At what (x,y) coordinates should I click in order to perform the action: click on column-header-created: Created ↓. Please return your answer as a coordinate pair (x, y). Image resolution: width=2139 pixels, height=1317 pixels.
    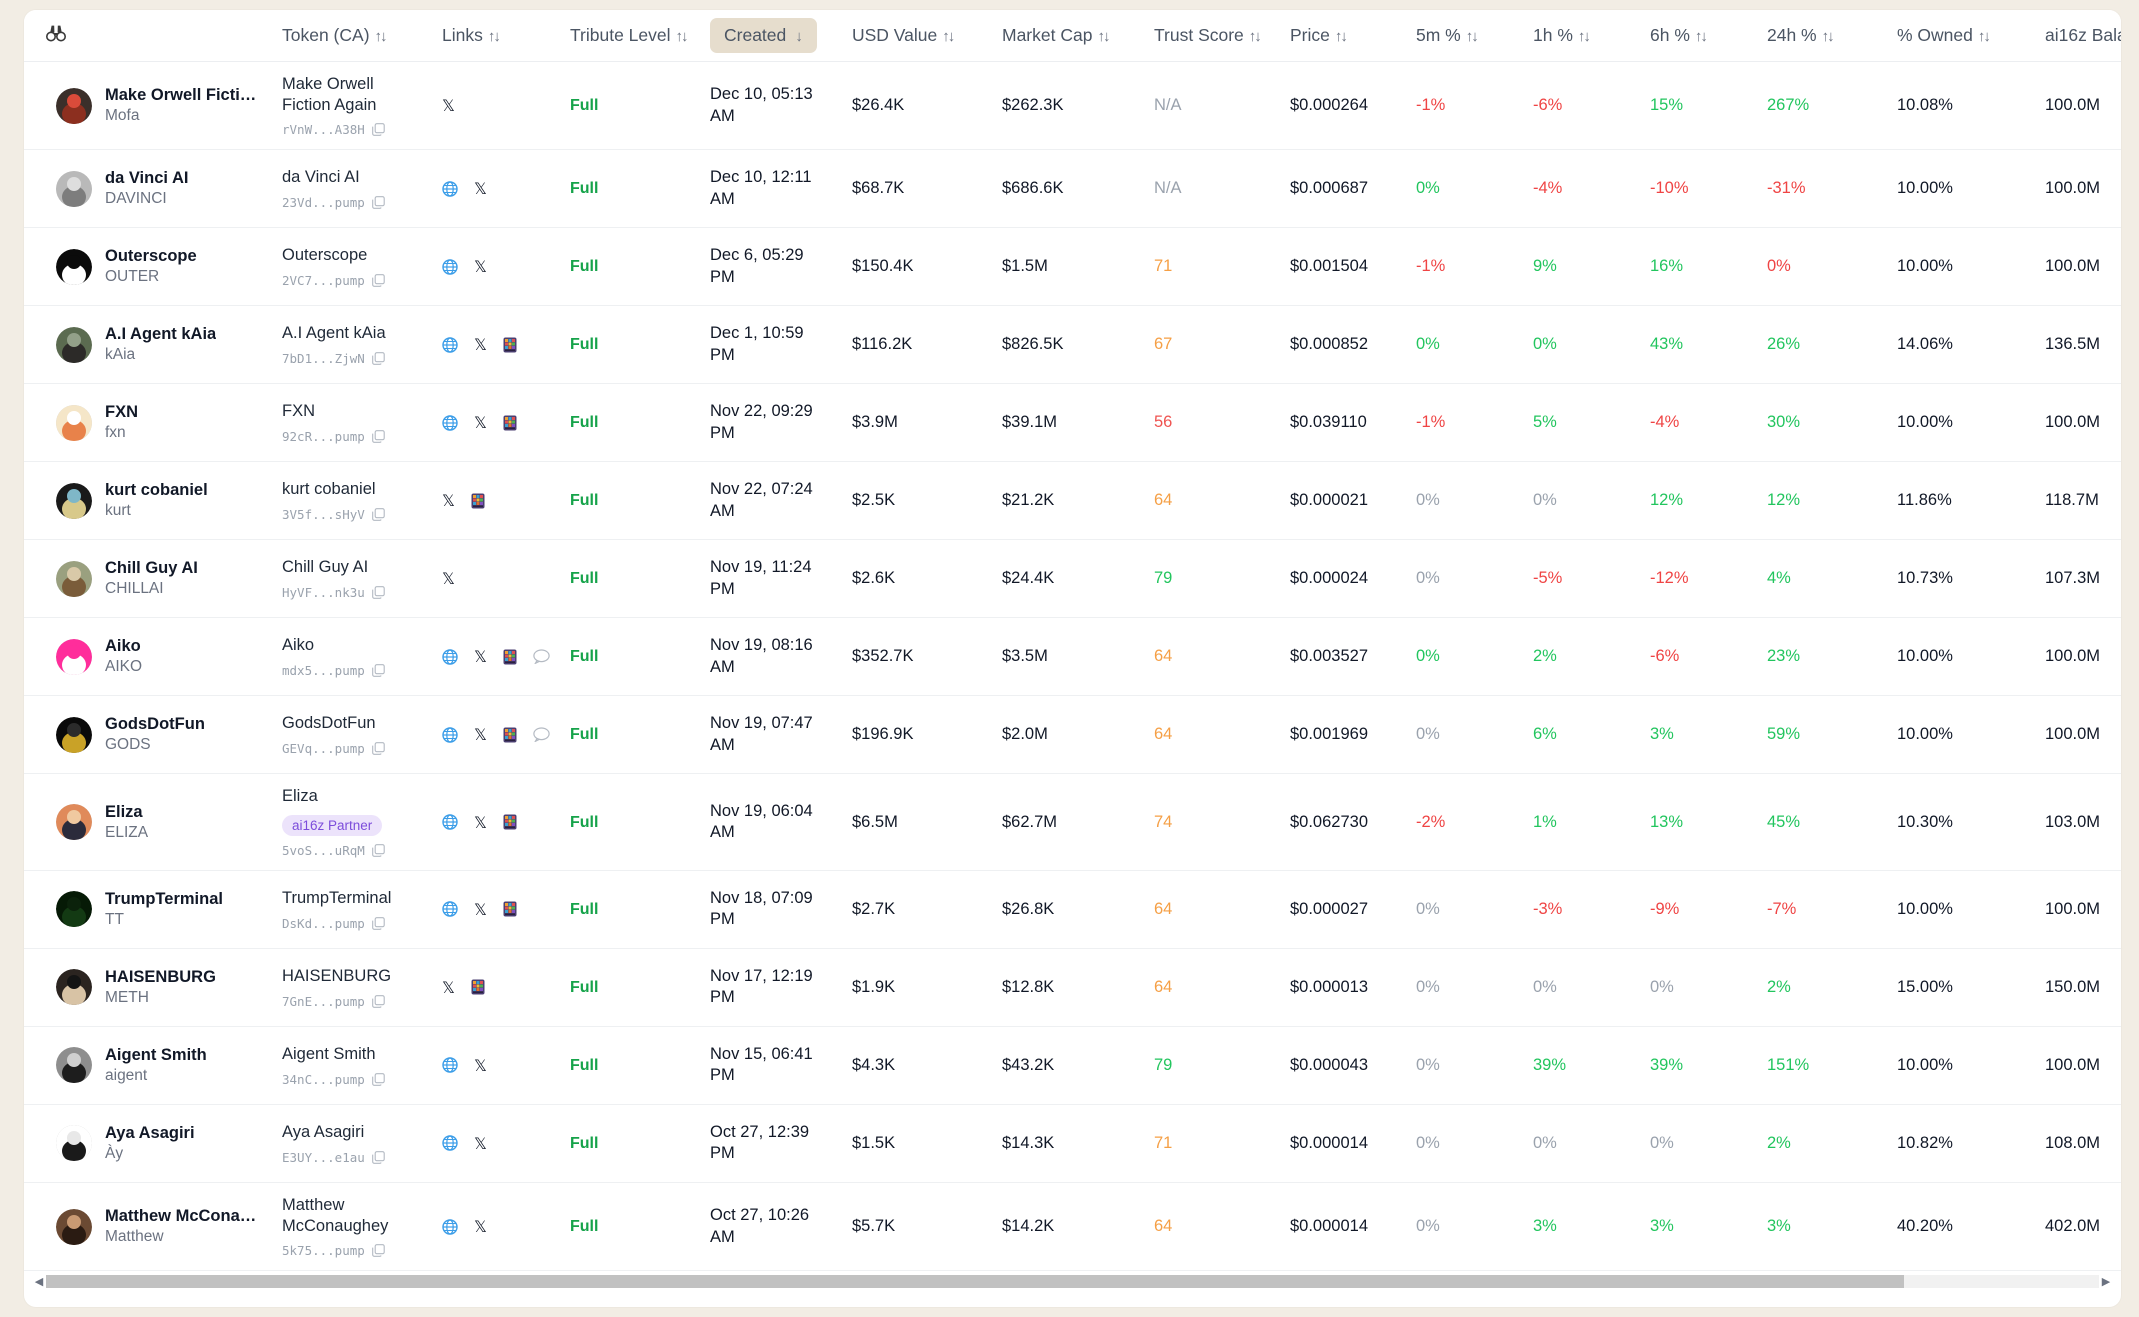
    Looking at the image, I should click on (771, 36).